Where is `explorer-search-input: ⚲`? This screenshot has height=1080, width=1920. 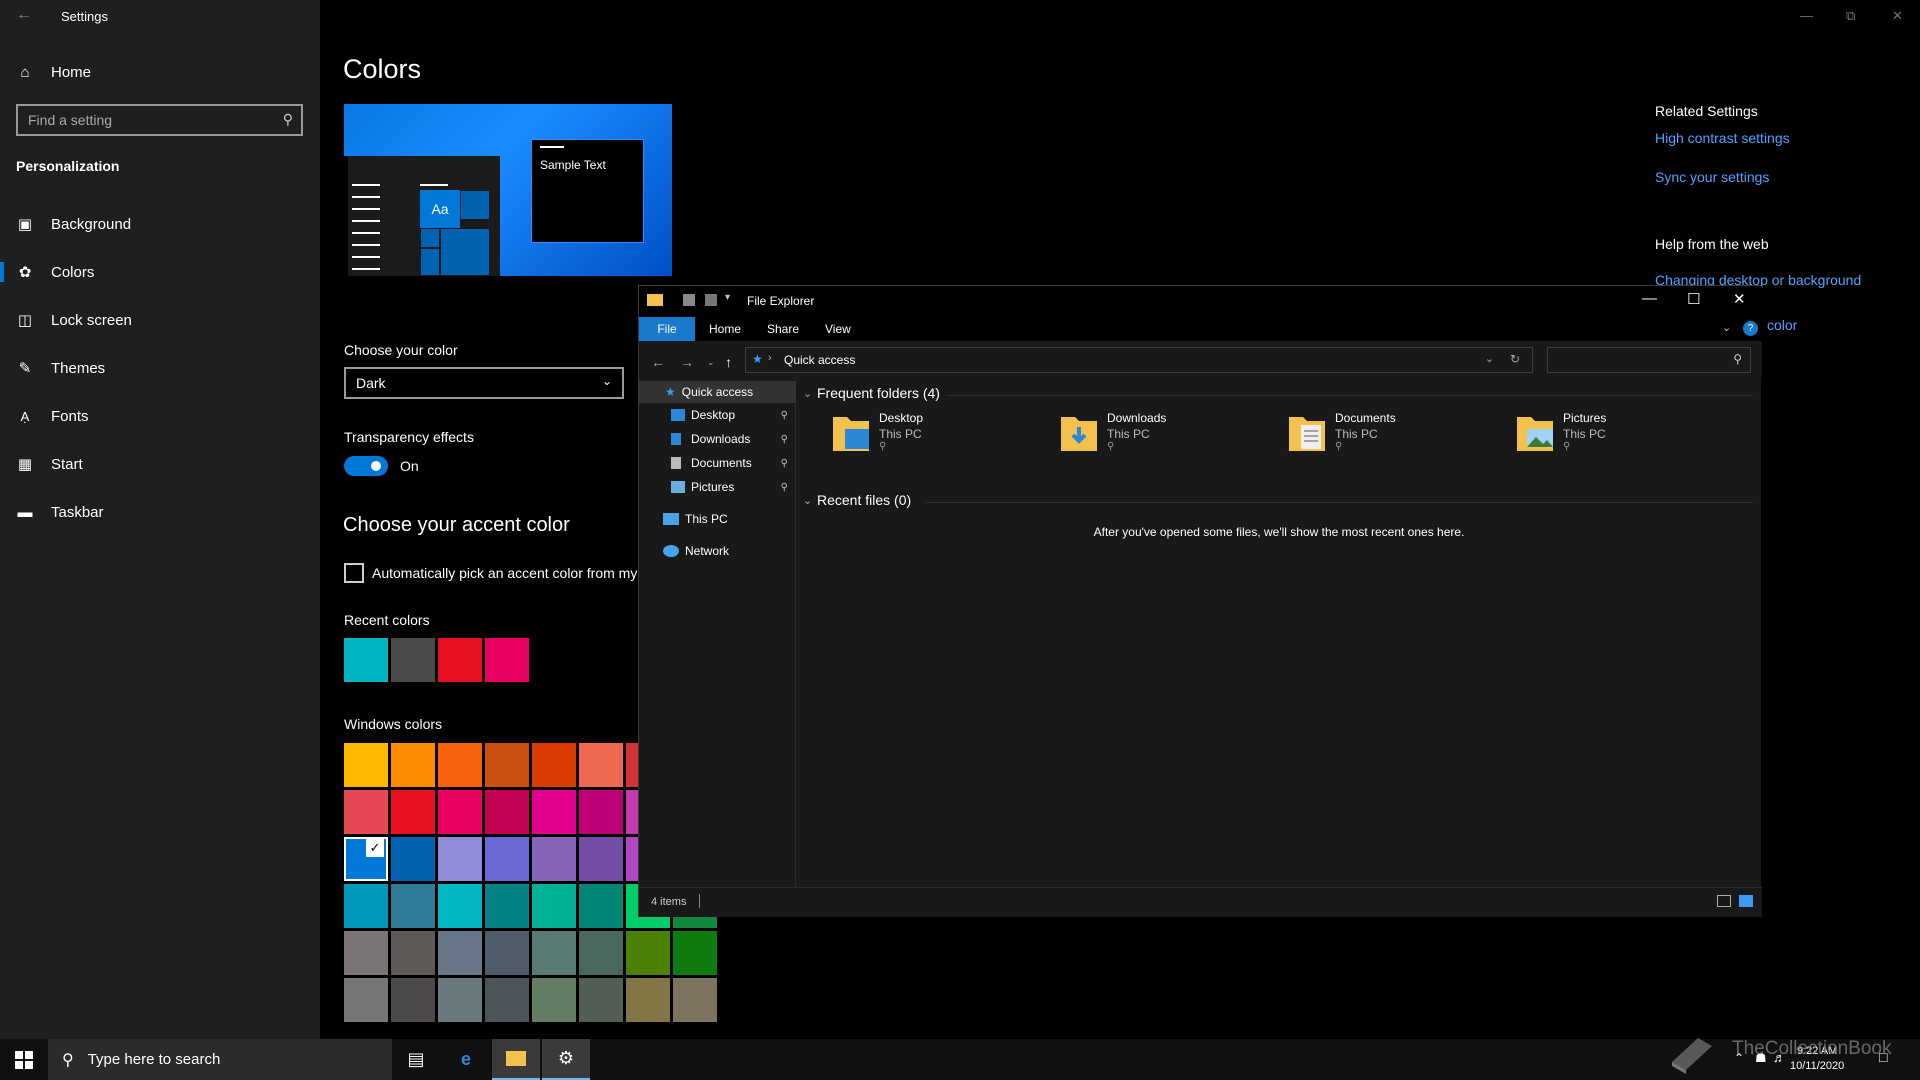
explorer-search-input: ⚲ is located at coordinates (1649, 360).